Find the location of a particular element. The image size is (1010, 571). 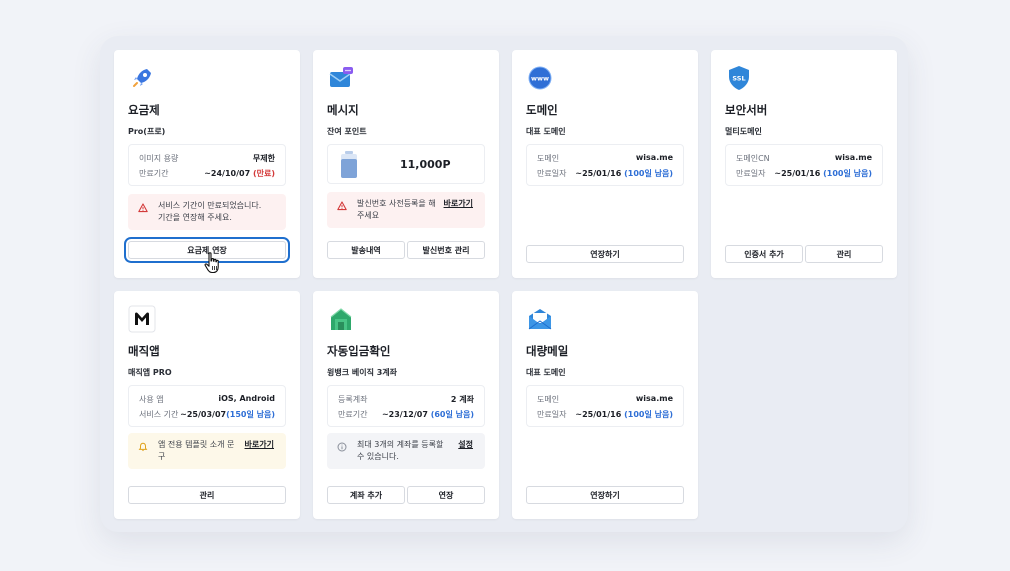

card-title: 매직앱 is located at coordinates (144, 351).